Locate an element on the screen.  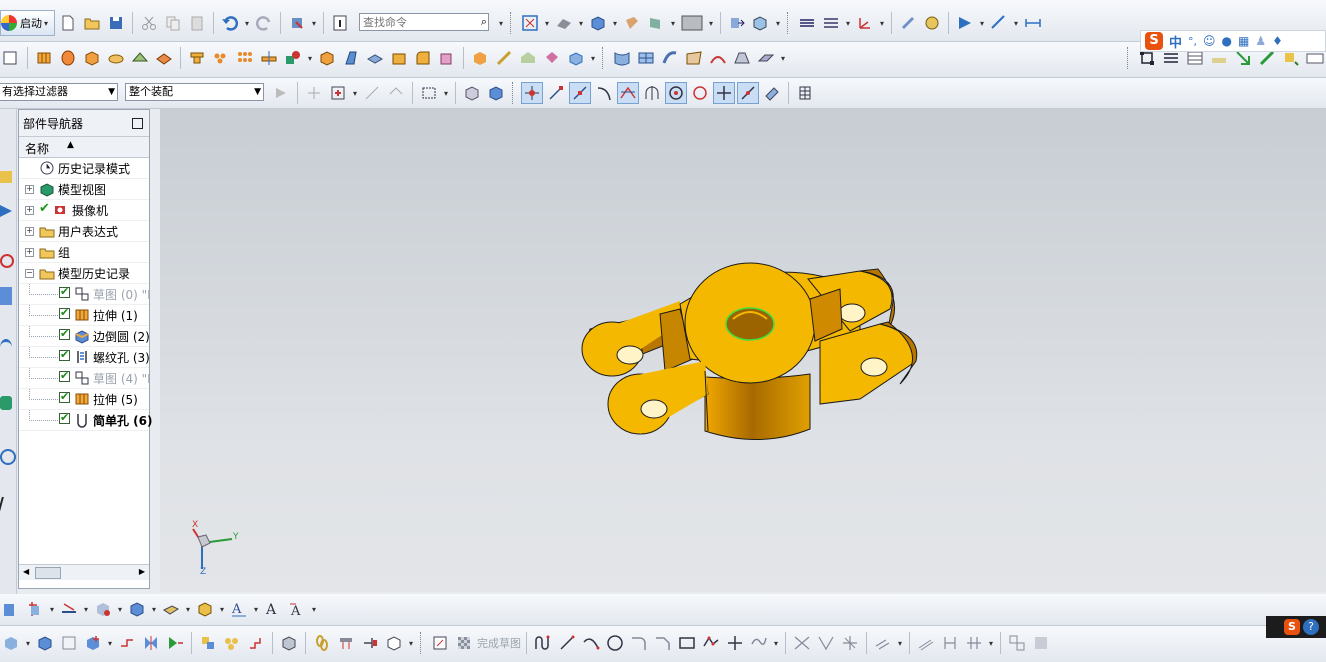
background-color-icon is located at coordinates (692, 23).